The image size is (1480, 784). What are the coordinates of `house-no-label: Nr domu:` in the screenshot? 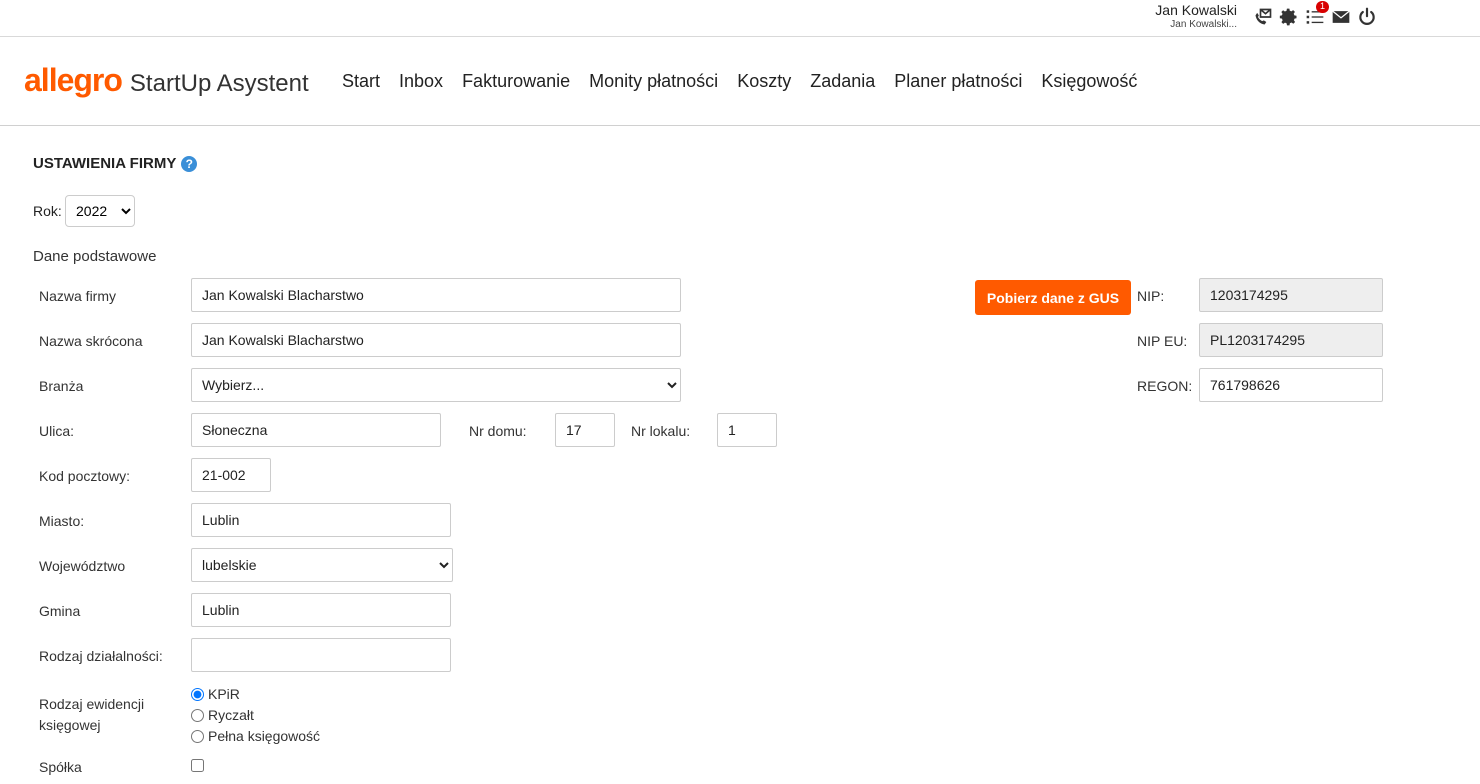 It's located at (498, 431).